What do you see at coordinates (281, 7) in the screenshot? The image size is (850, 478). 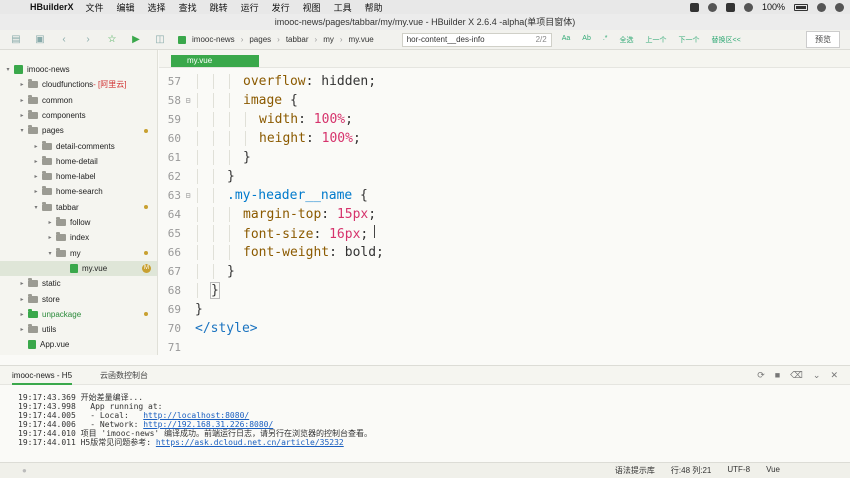 I see `menu-item-6: 发行` at bounding box center [281, 7].